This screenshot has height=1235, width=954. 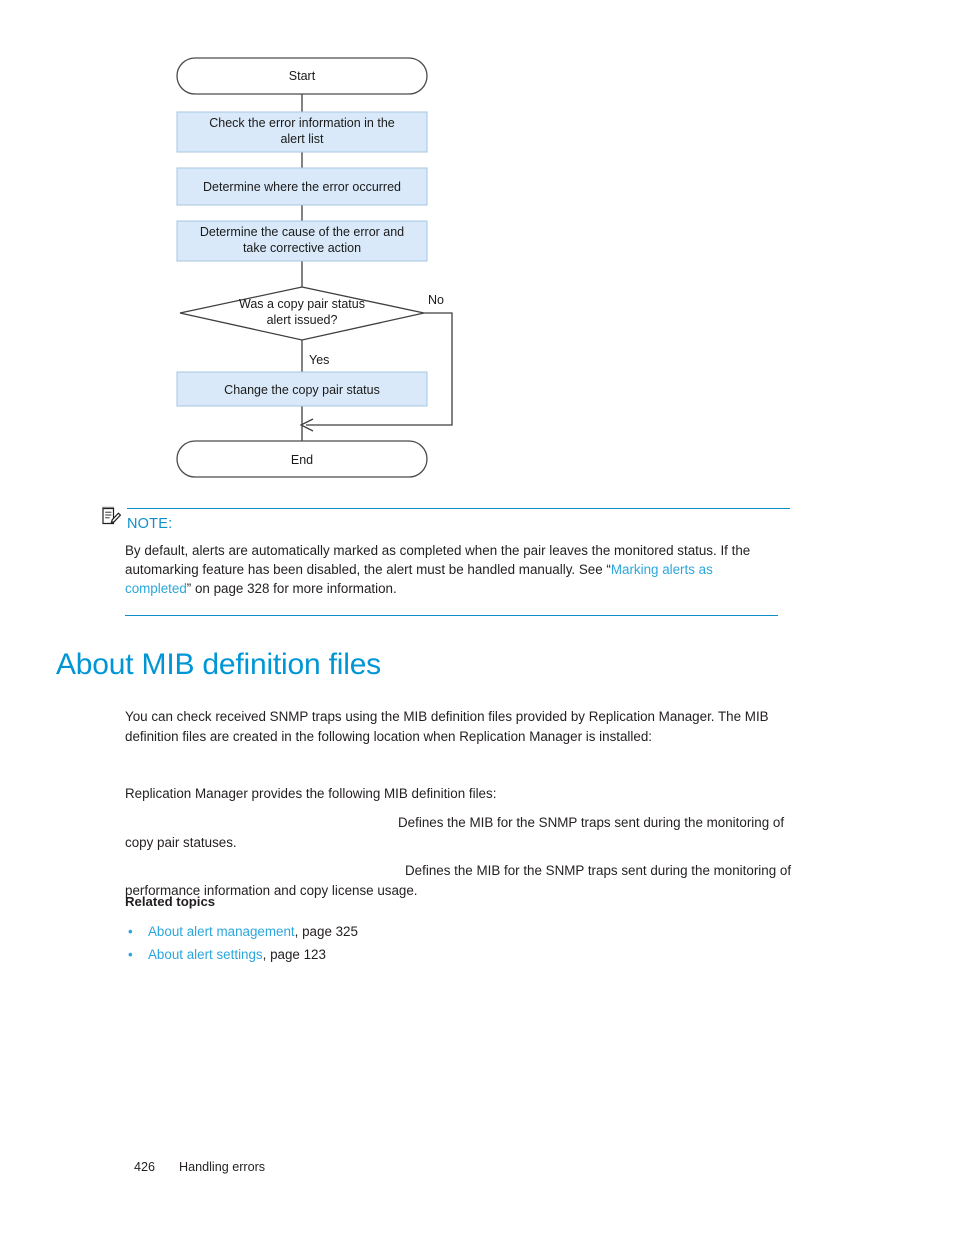 I want to click on flowchart-step-4: Change the copy pair status, so click(x=302, y=389).